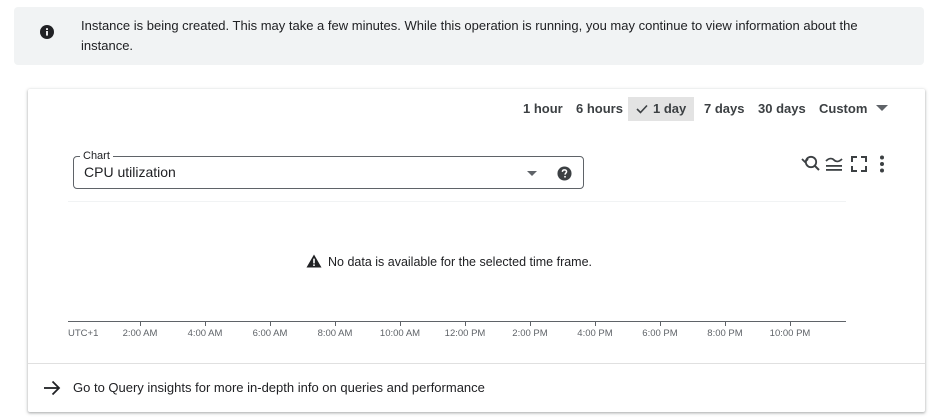 This screenshot has height=418, width=948. I want to click on x-axis-tick-label: 6:00 AM, so click(270, 333).